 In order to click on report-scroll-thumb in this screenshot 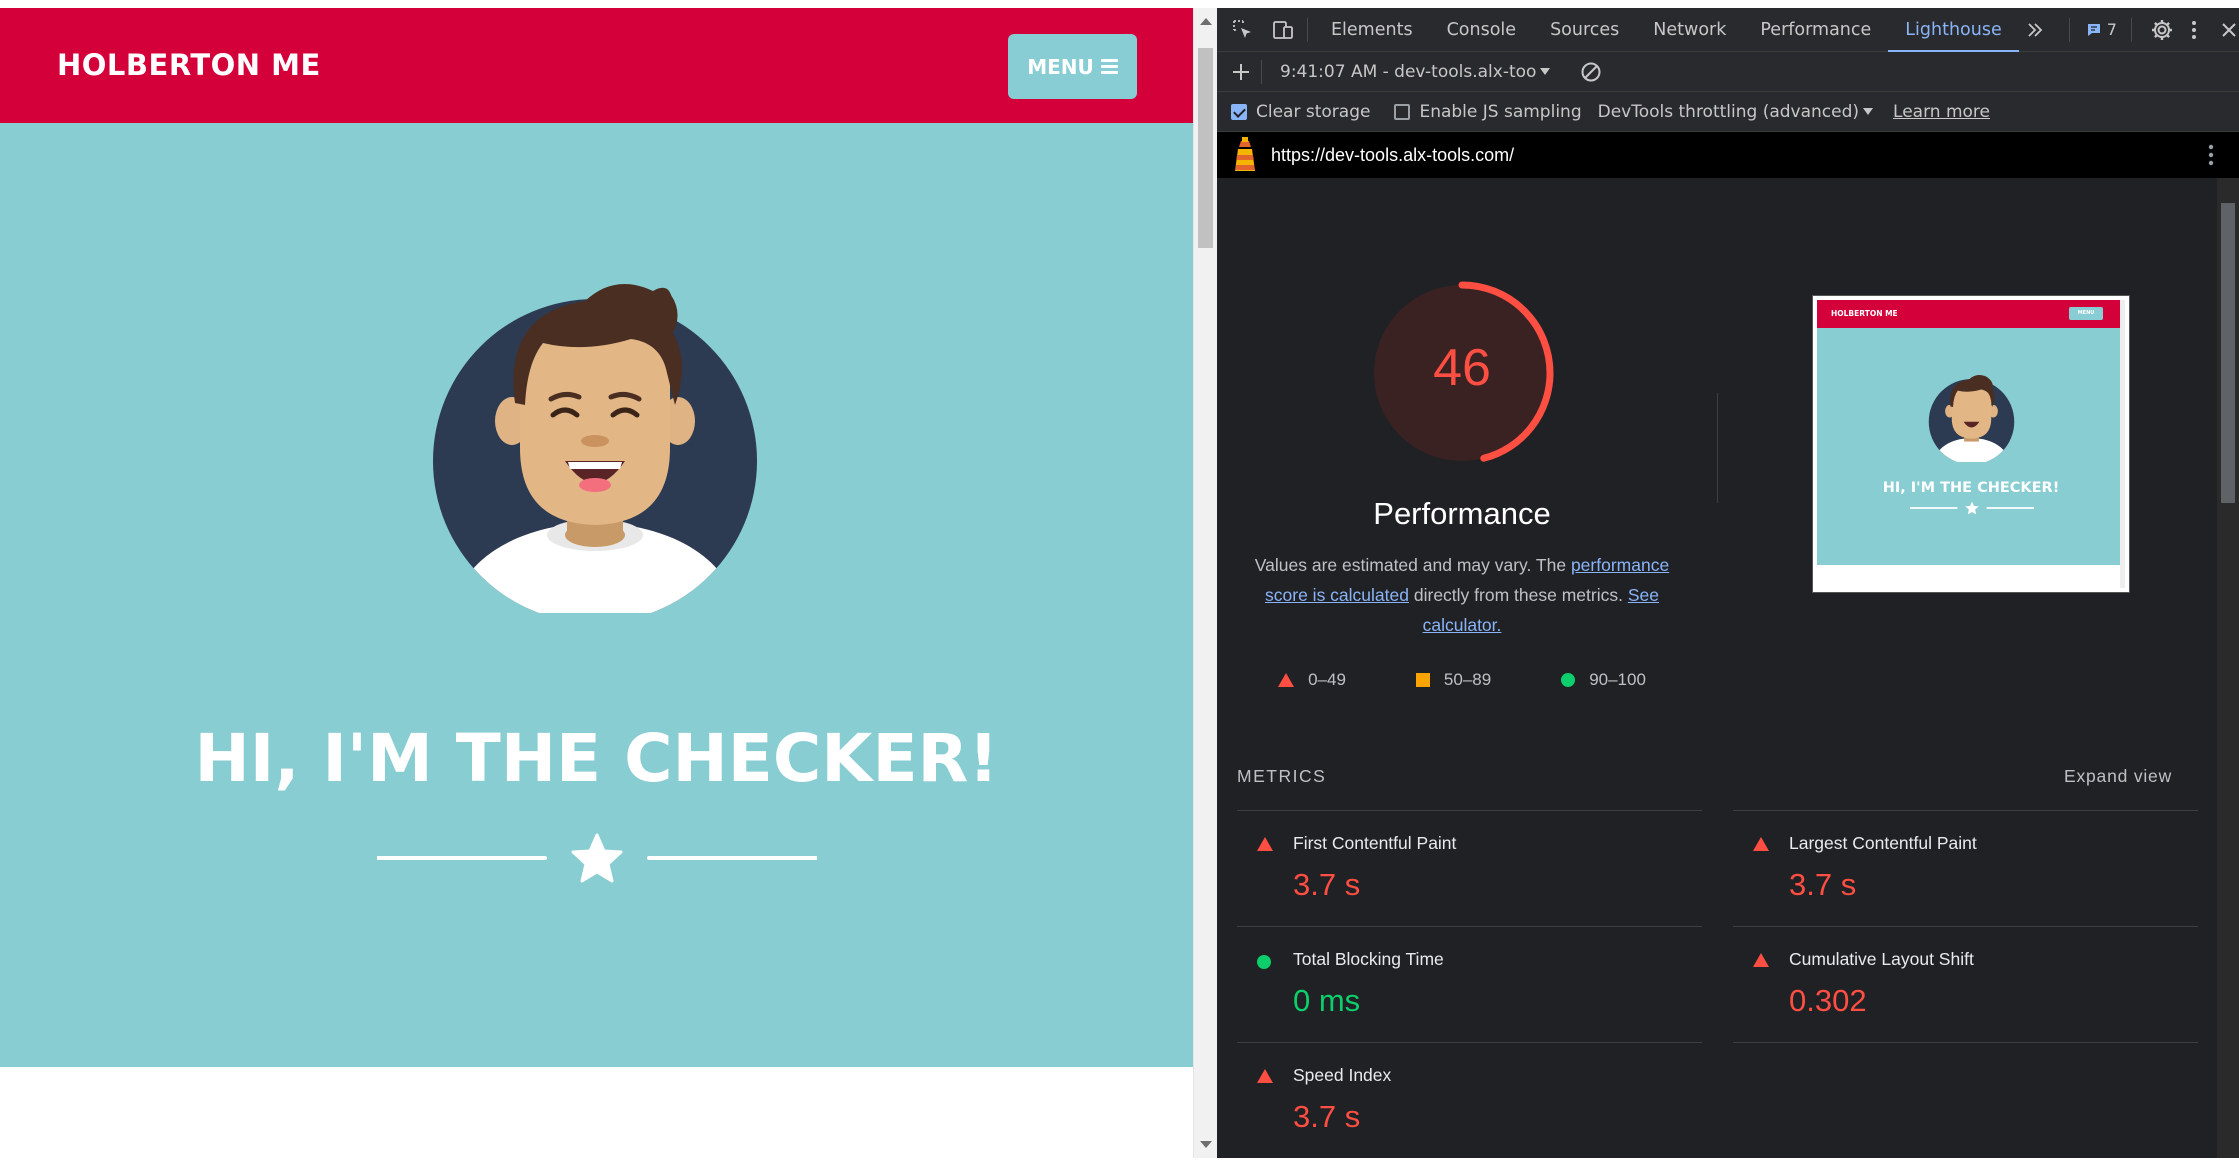, I will do `click(2228, 353)`.